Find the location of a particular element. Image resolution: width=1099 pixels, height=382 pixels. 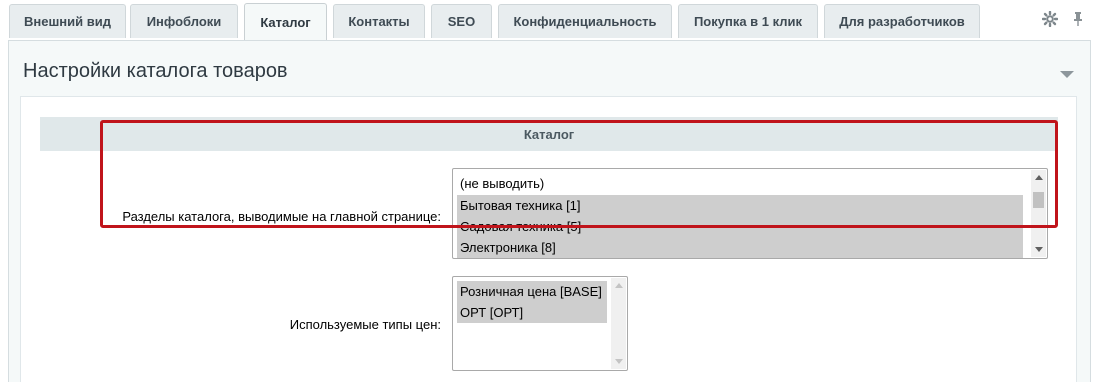

gear-icon is located at coordinates (1050, 19).